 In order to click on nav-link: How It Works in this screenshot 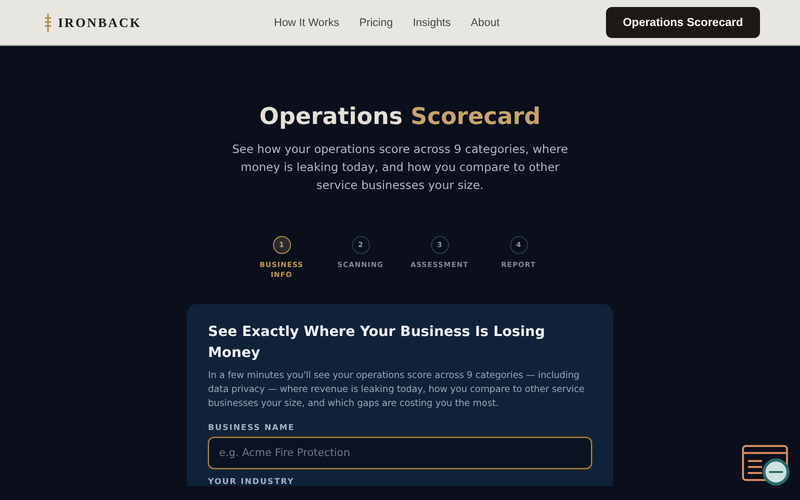, I will do `click(307, 22)`.